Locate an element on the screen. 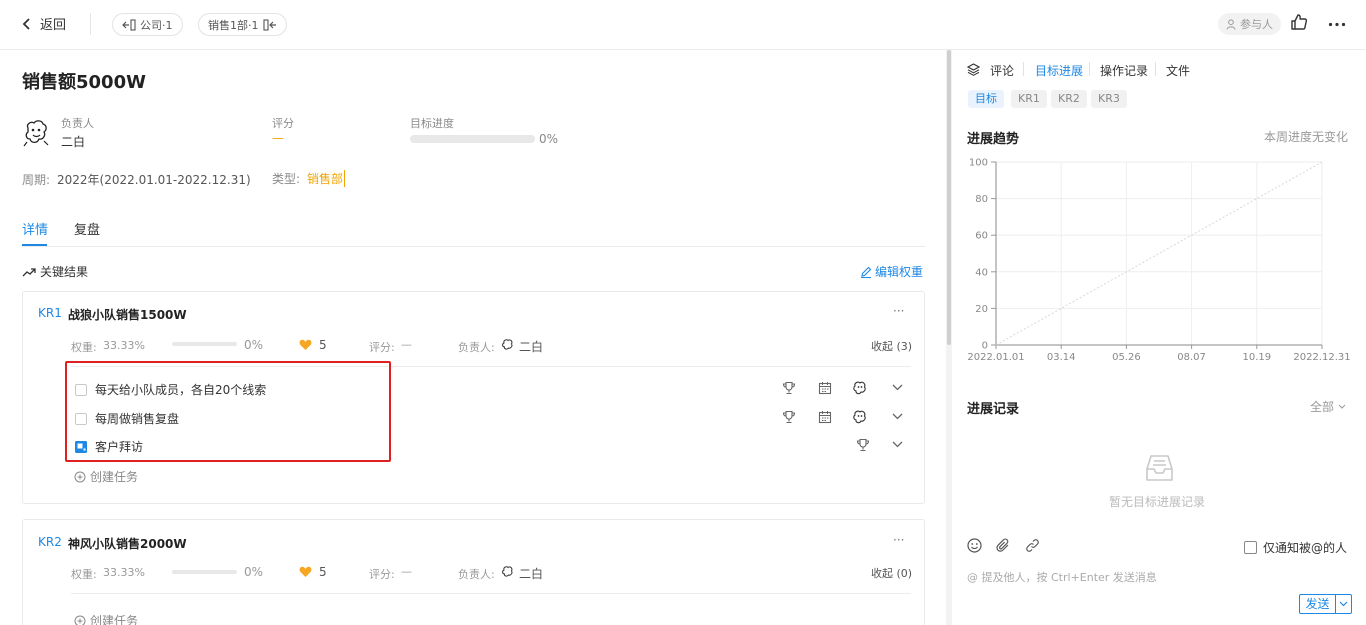  tab-review: 复盘 is located at coordinates (87, 228).